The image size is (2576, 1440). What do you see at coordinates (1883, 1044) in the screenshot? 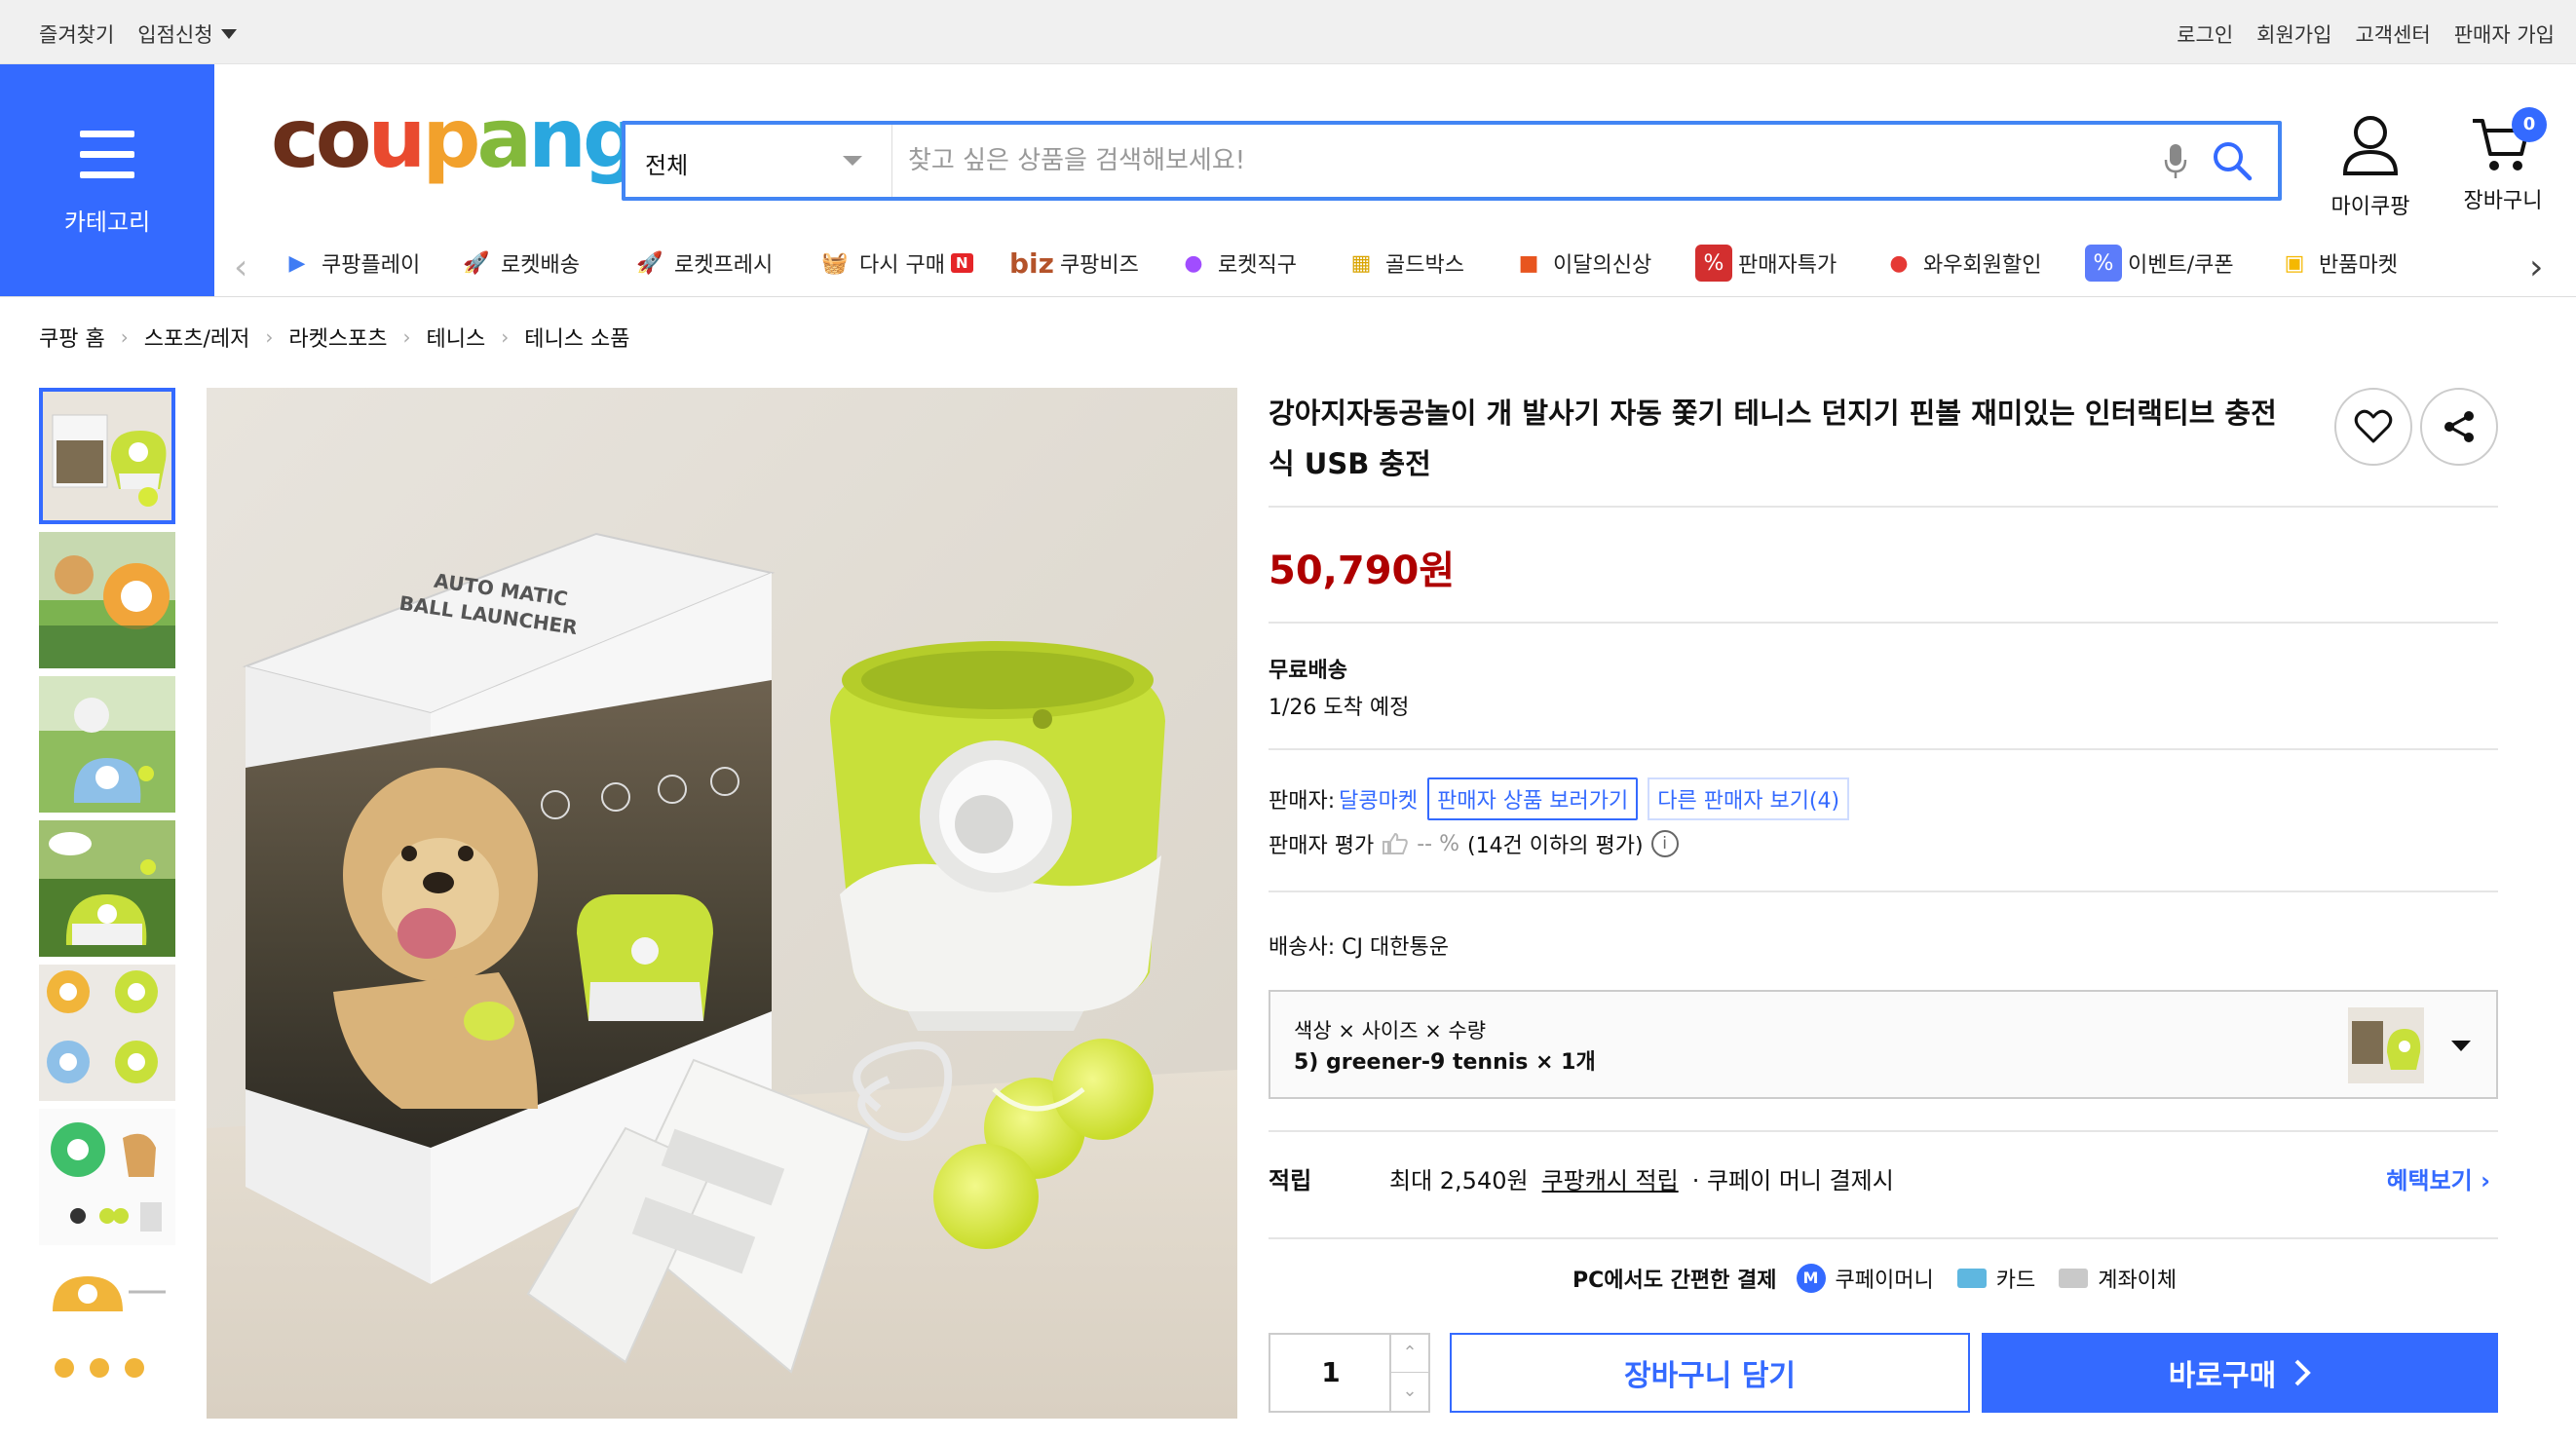
I see `option-select: 색상 × 사이즈 × 수량 5) greener-9 tennis × 1개` at bounding box center [1883, 1044].